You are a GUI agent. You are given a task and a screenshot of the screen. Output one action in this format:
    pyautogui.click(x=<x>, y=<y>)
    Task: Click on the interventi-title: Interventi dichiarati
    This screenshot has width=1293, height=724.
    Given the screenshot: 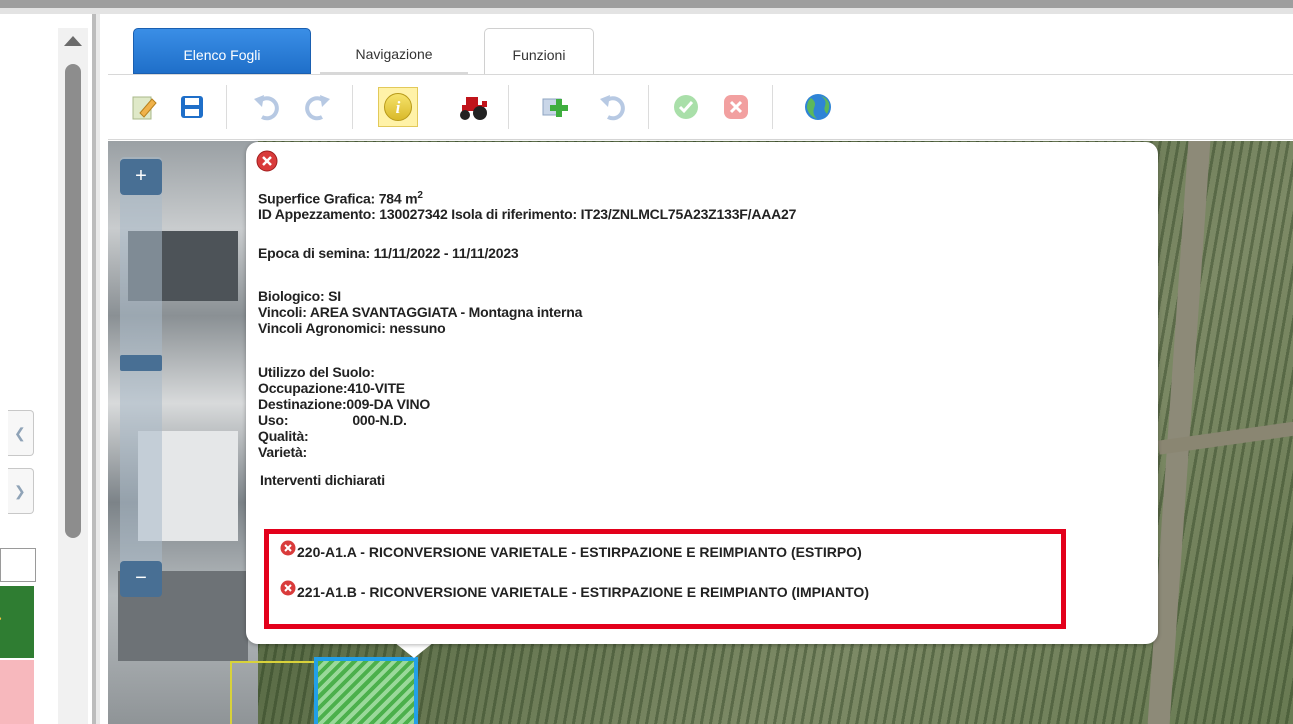 What is the action you would take?
    pyautogui.click(x=322, y=480)
    